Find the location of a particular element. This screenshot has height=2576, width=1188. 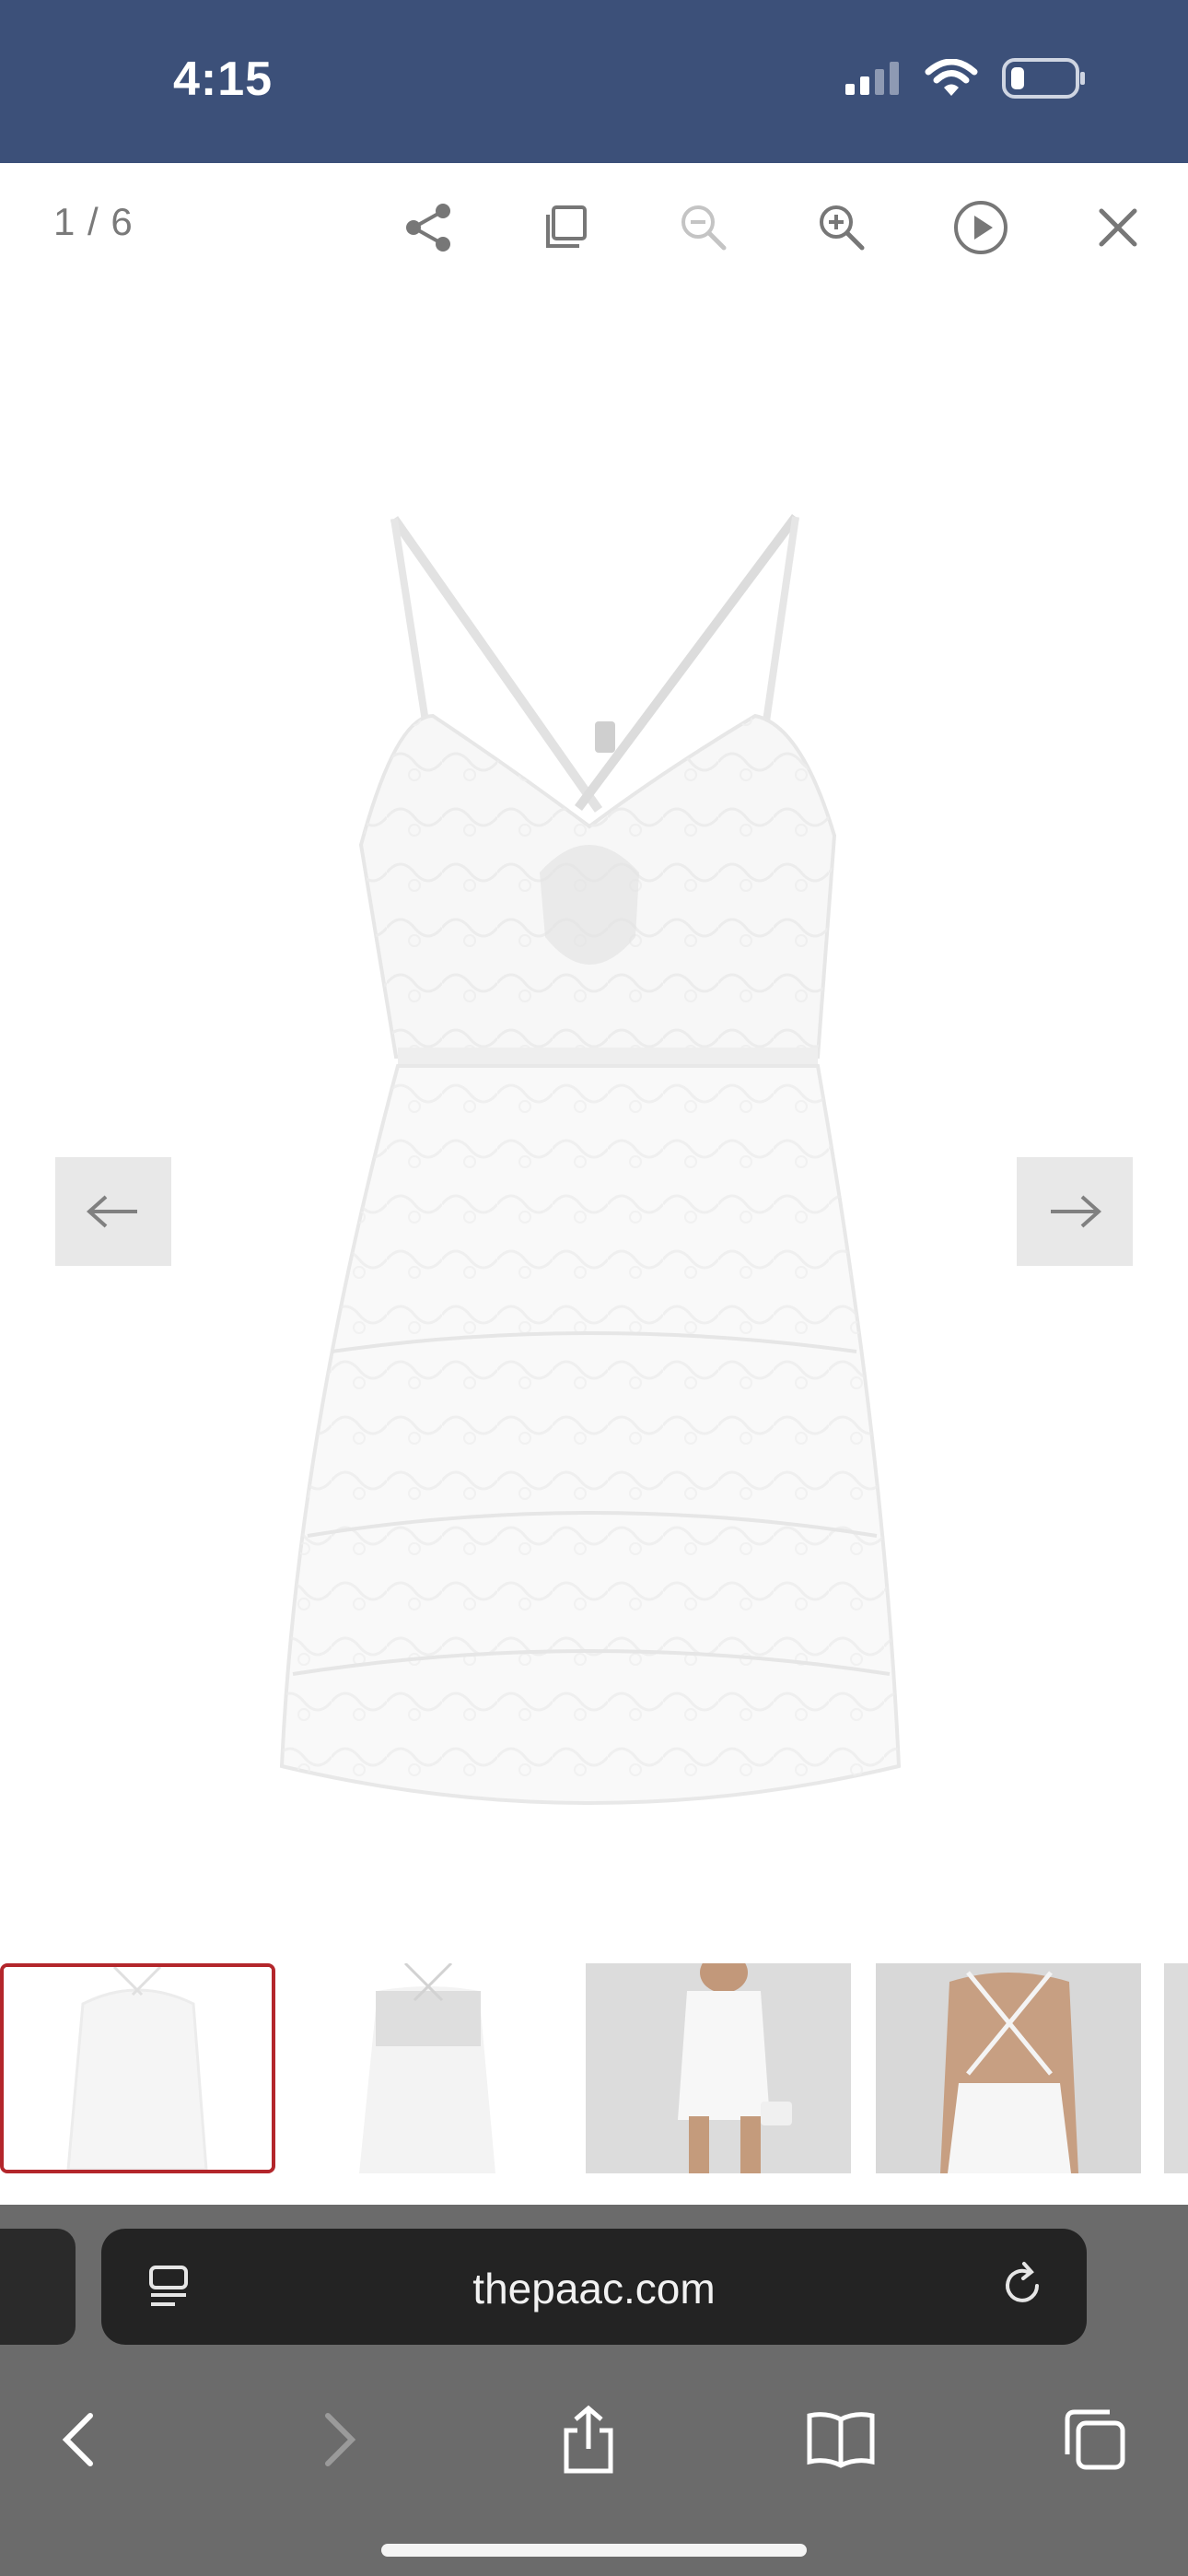

zoom-out-button is located at coordinates (703, 227).